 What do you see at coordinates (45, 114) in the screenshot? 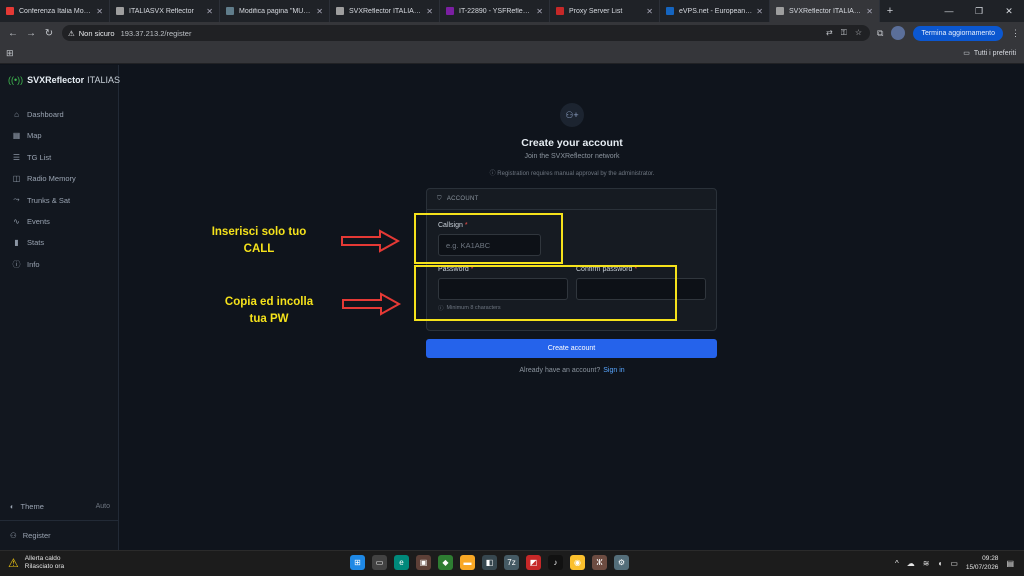
I see `sidebar-item-label: Dashboard` at bounding box center [45, 114].